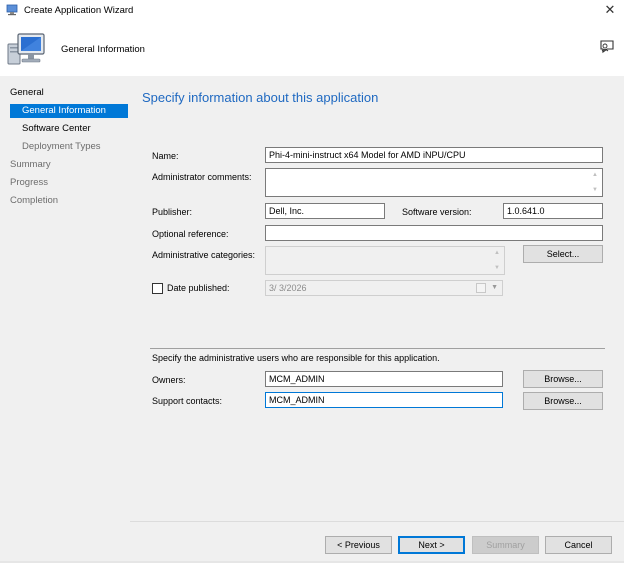 The height and width of the screenshot is (563, 624). I want to click on nav-progress: Progress, so click(29, 182).